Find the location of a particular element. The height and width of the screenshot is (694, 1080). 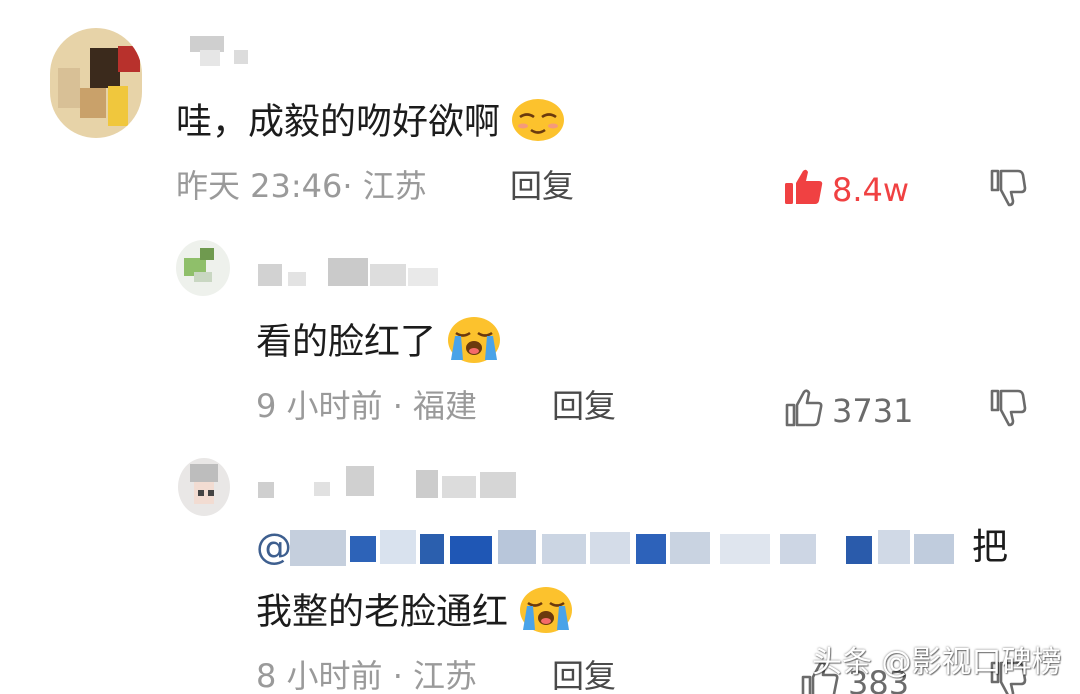

comment-body: 哇，成毅的吻好欲啊 is located at coordinates (338, 122).